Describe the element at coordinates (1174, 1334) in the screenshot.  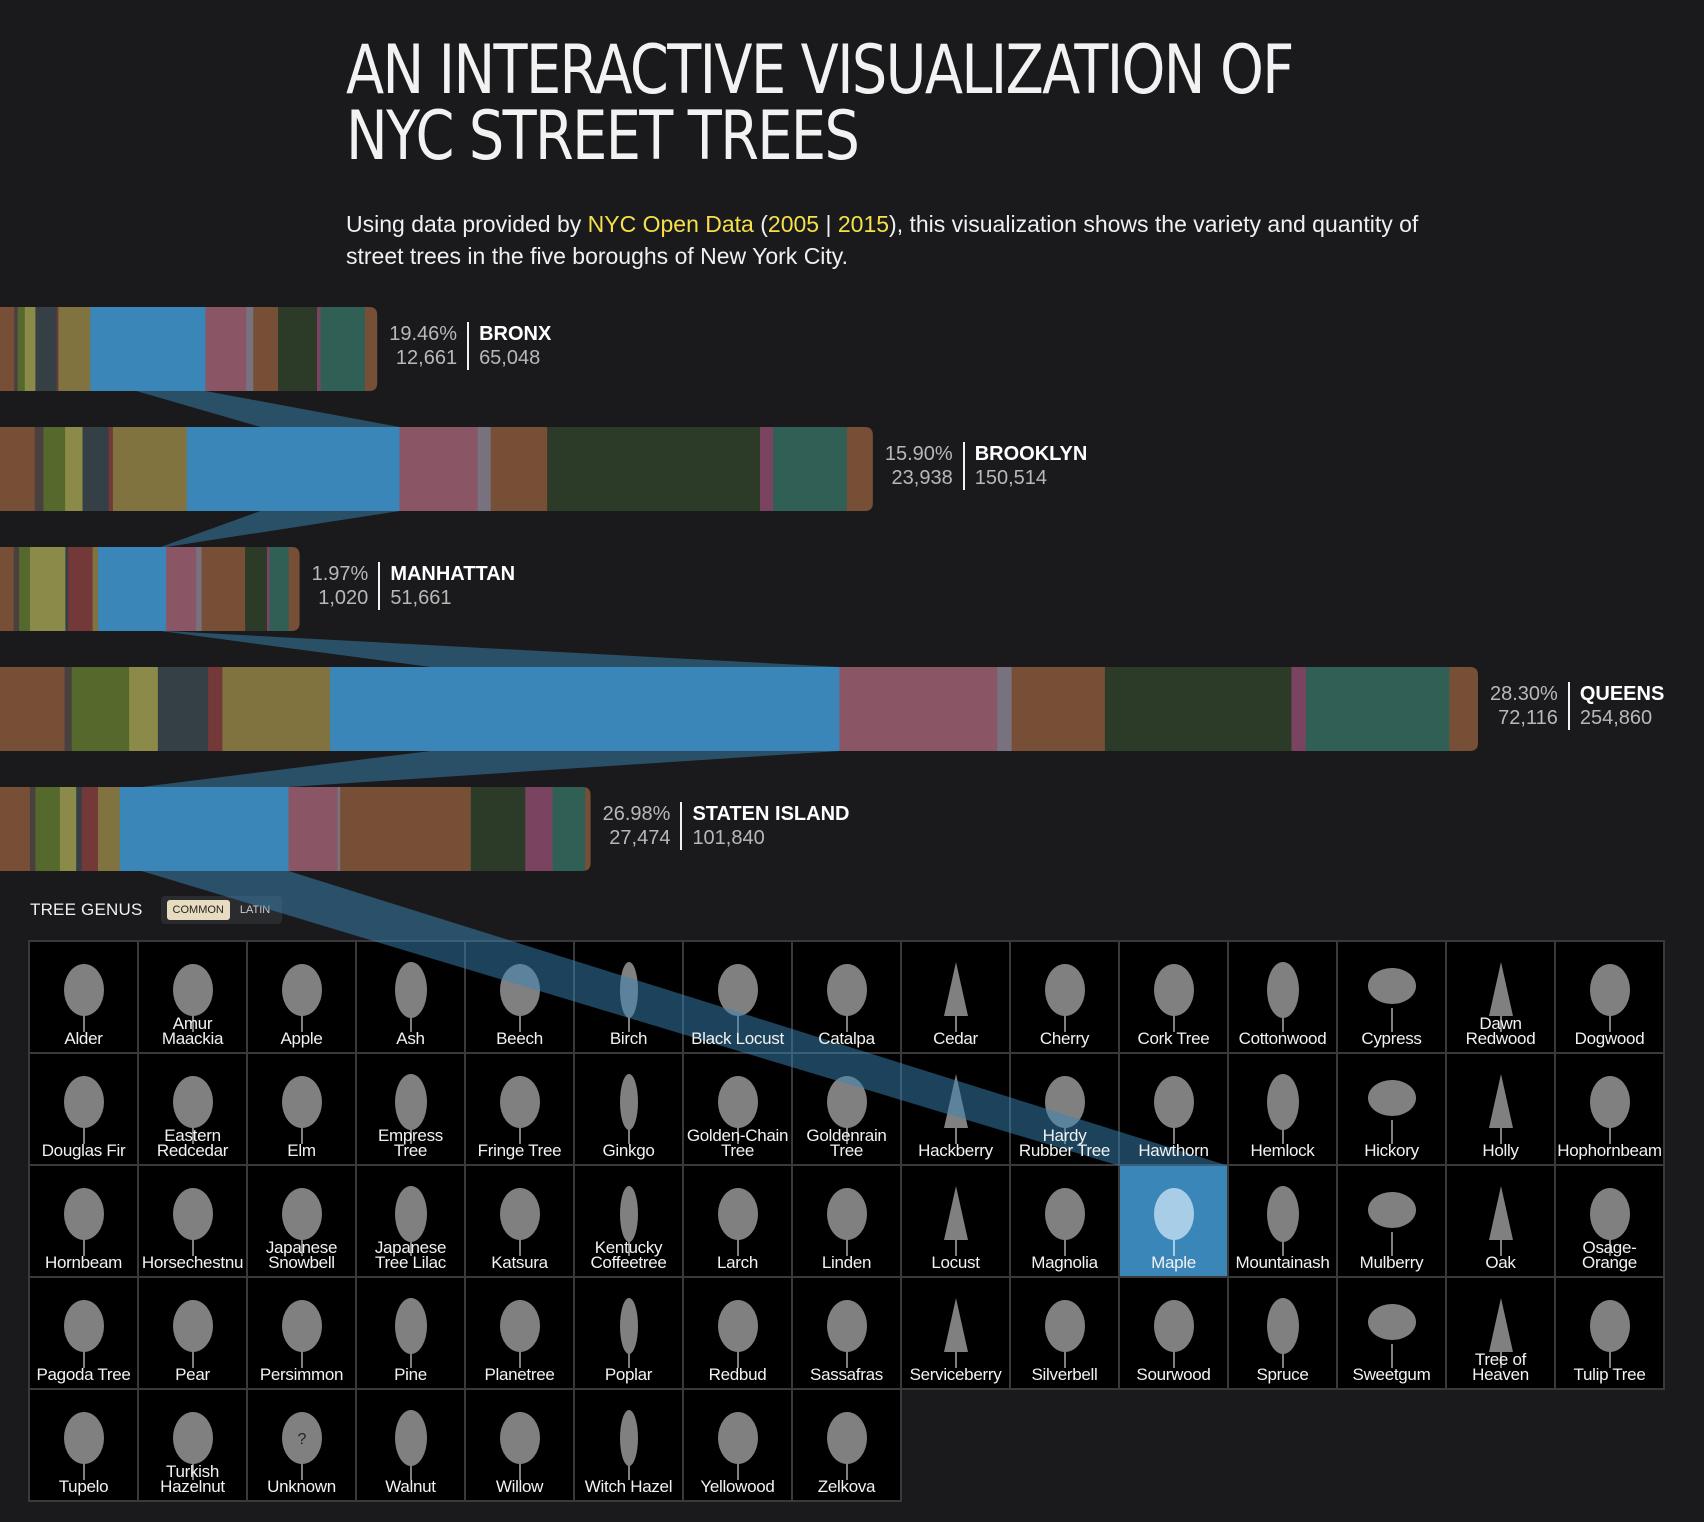
I see `genus-cell-sourwood: Sourwood` at that location.